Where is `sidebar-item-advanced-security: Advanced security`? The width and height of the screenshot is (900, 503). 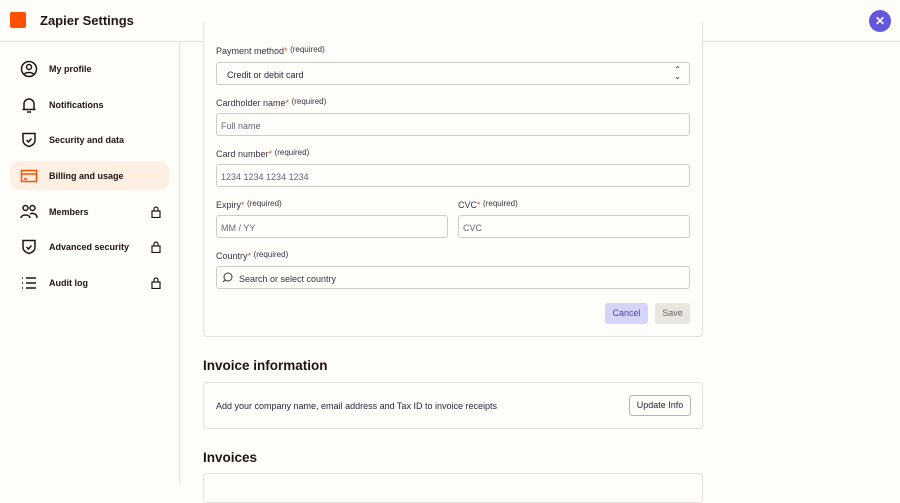 sidebar-item-advanced-security: Advanced security is located at coordinates (89, 246).